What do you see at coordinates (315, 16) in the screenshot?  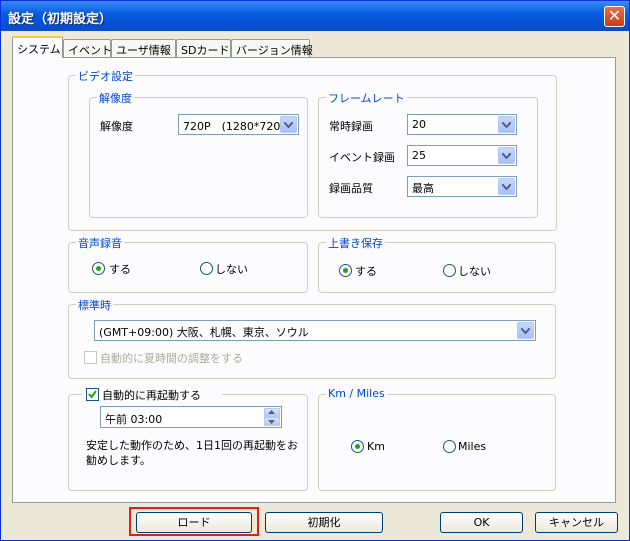 I see `title-bar: 設定（初期設定） ✕` at bounding box center [315, 16].